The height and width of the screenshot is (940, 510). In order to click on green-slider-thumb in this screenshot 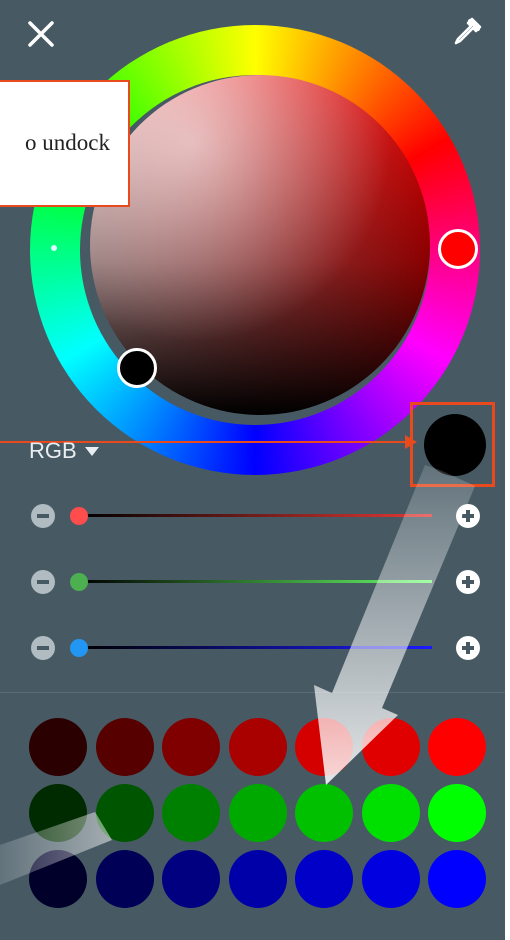, I will do `click(79, 582)`.